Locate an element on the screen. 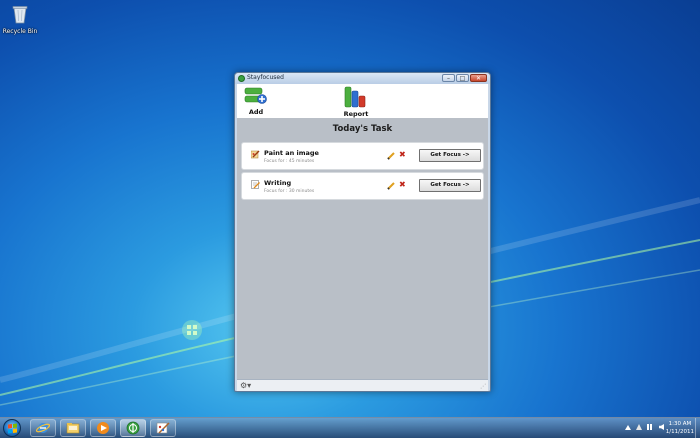 Image resolution: width=700 pixels, height=438 pixels. taskbar-internet-explorer is located at coordinates (43, 428).